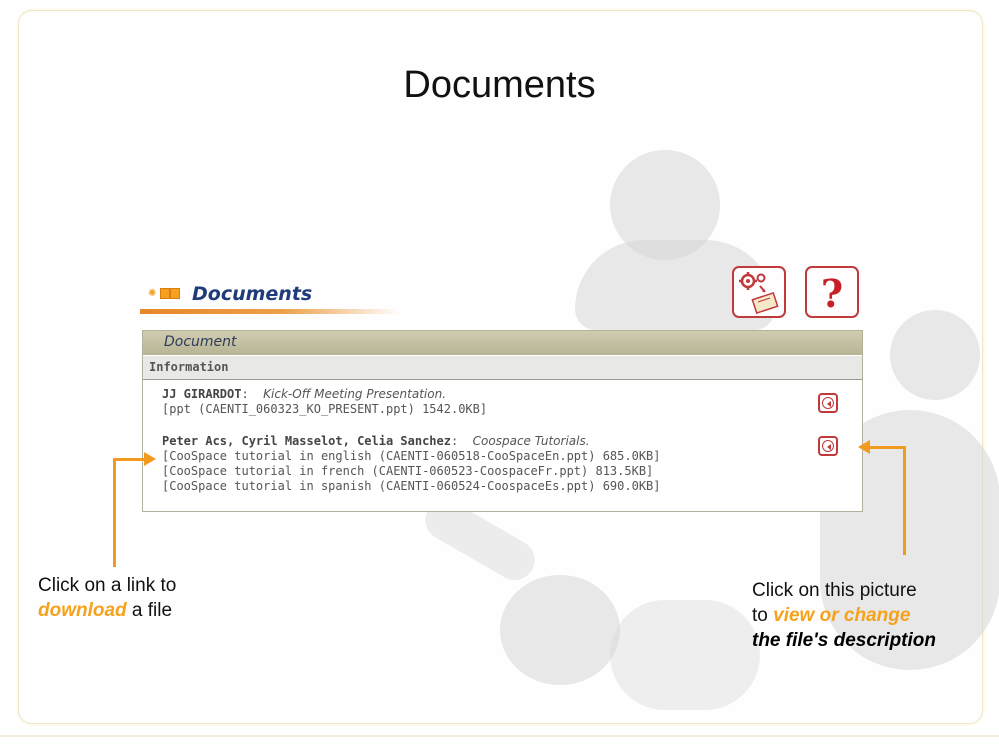  Describe the element at coordinates (129, 459) in the screenshot. I see `callout-arrow-left-horizontal` at that location.